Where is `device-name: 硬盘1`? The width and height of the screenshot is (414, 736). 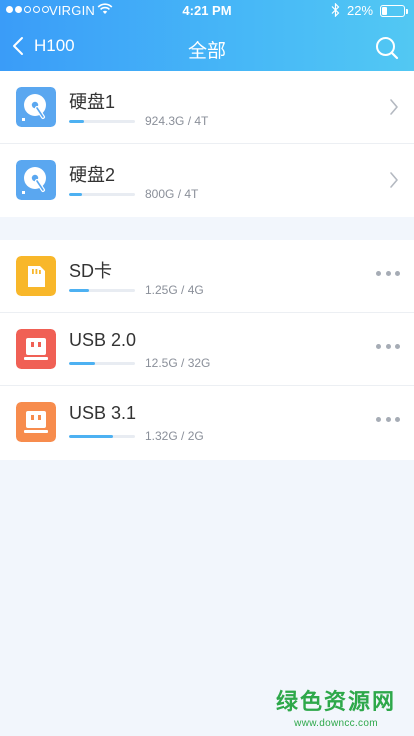 device-name: 硬盘1 is located at coordinates (92, 102).